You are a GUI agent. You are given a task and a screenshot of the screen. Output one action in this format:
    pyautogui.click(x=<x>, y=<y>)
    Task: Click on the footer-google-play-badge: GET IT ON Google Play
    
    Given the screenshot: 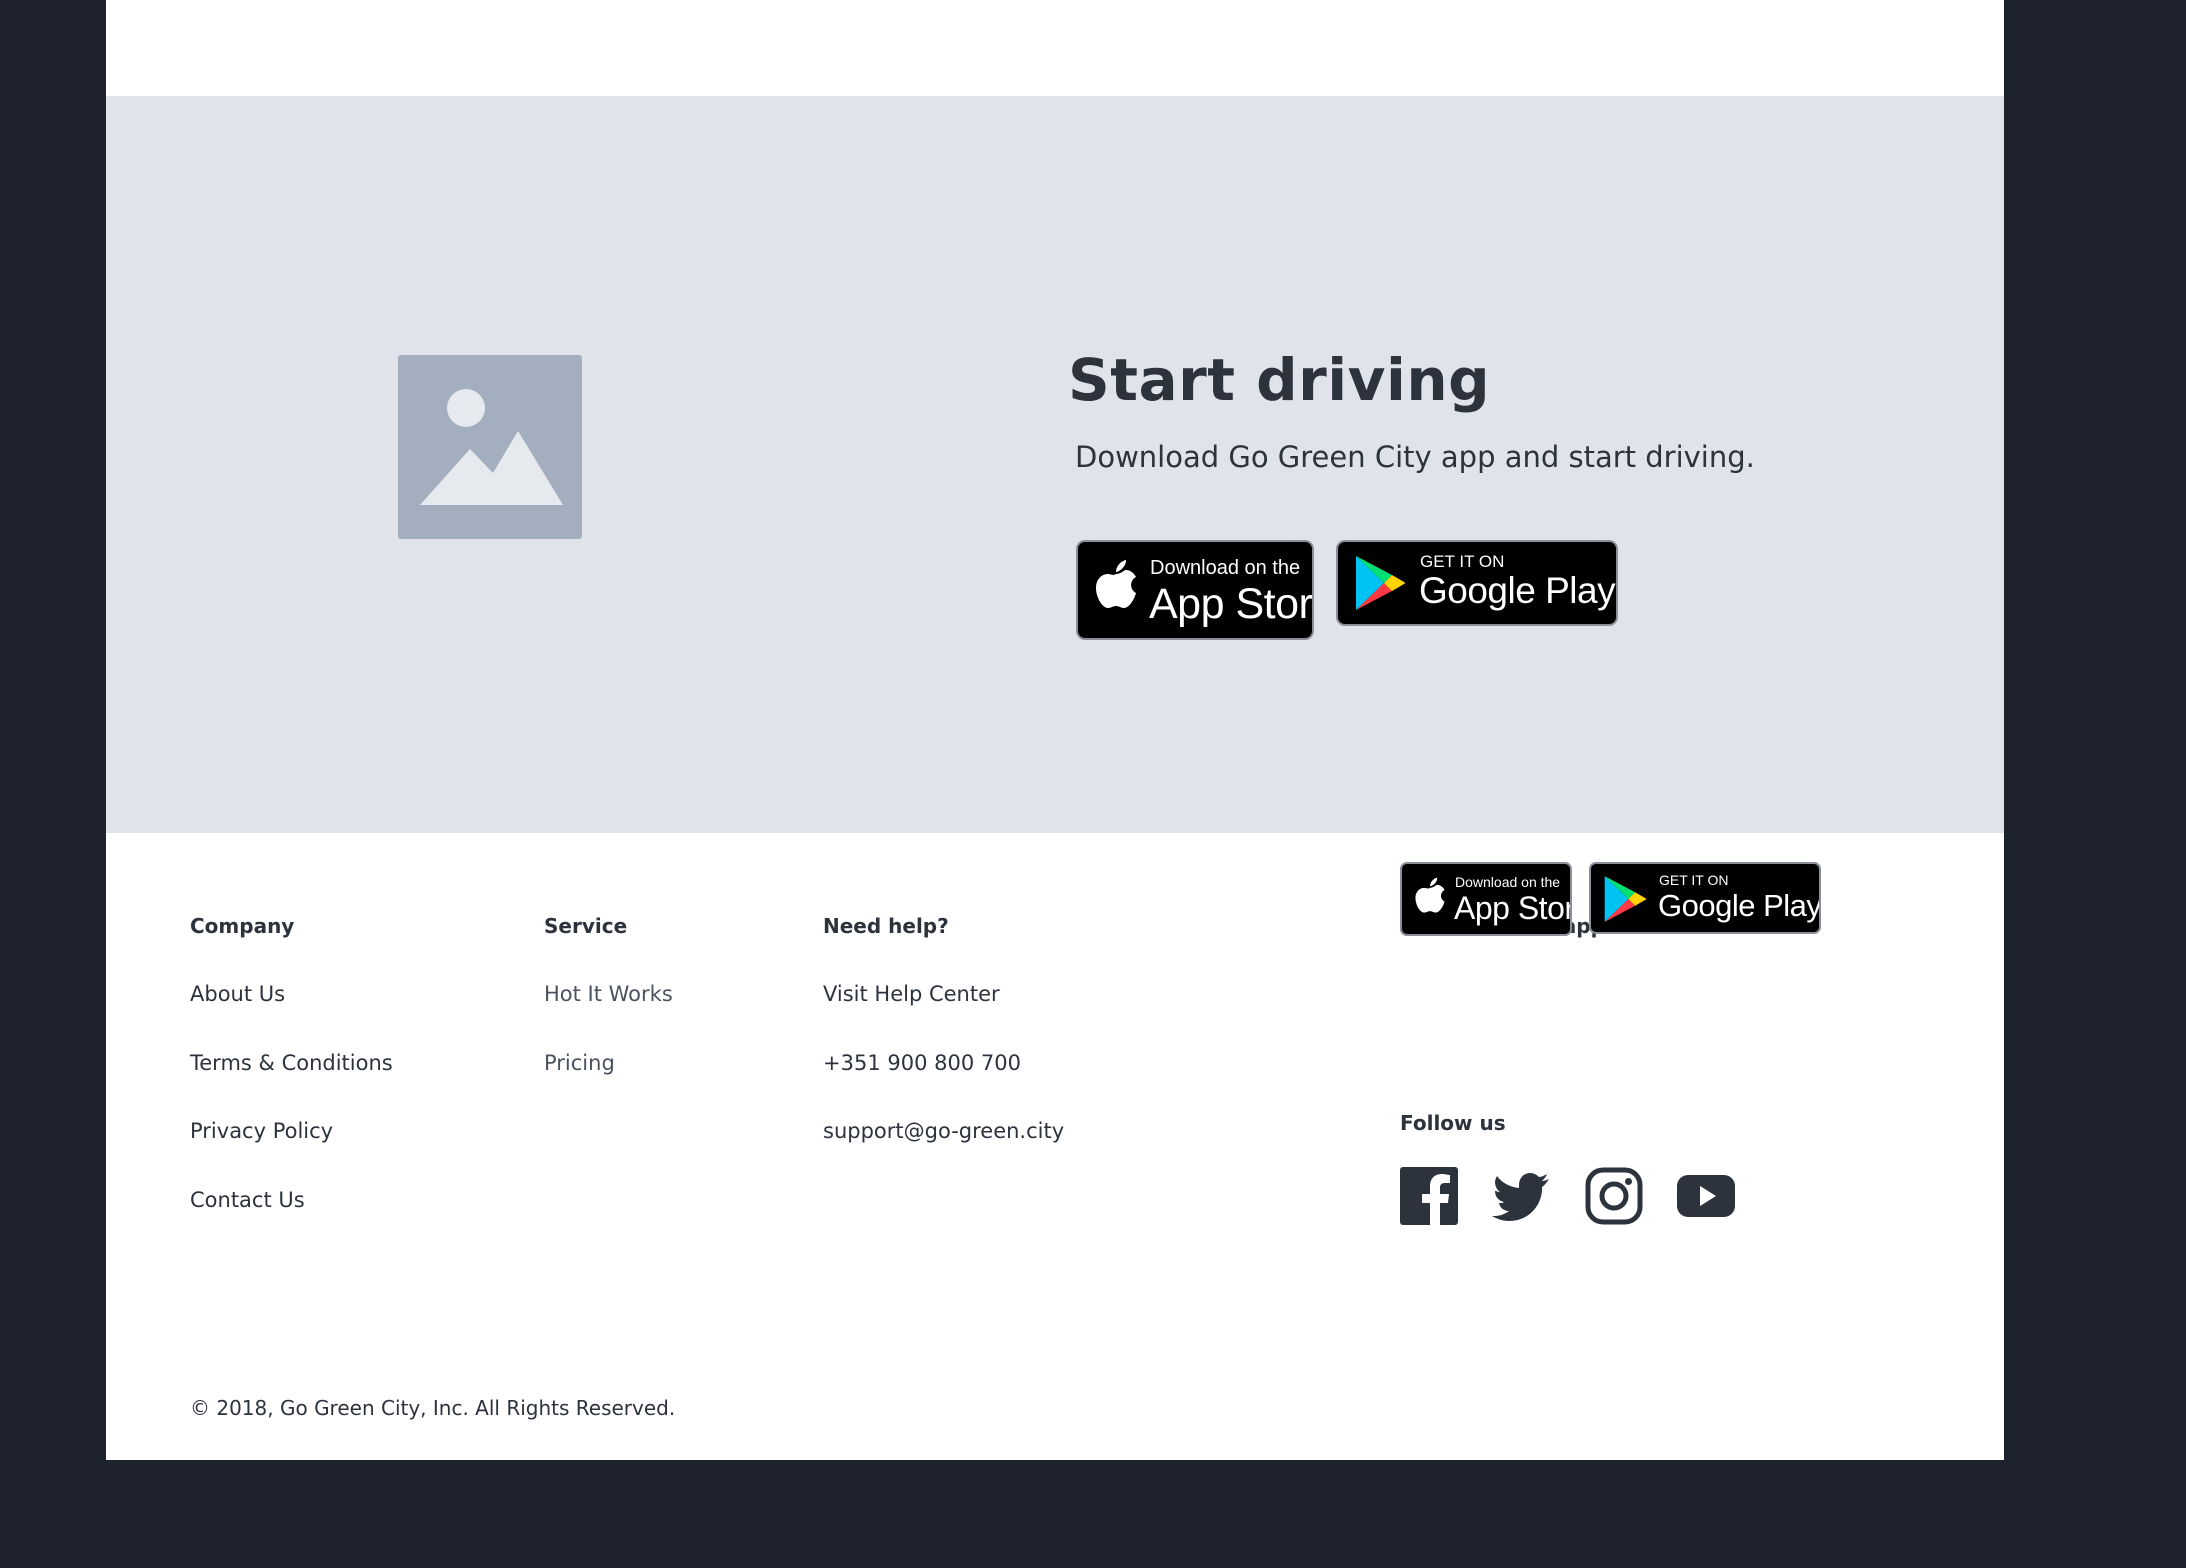 What is the action you would take?
    pyautogui.click(x=1705, y=898)
    